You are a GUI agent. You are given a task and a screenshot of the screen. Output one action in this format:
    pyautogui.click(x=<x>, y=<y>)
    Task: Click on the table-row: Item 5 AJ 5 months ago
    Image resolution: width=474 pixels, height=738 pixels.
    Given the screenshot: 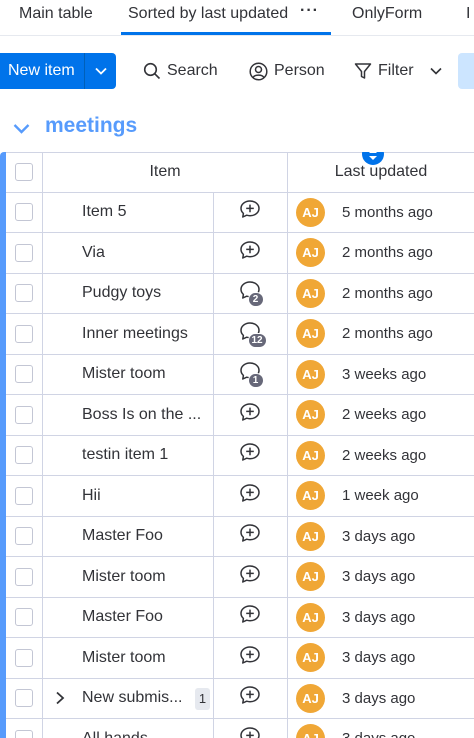 What is the action you would take?
    pyautogui.click(x=240, y=212)
    